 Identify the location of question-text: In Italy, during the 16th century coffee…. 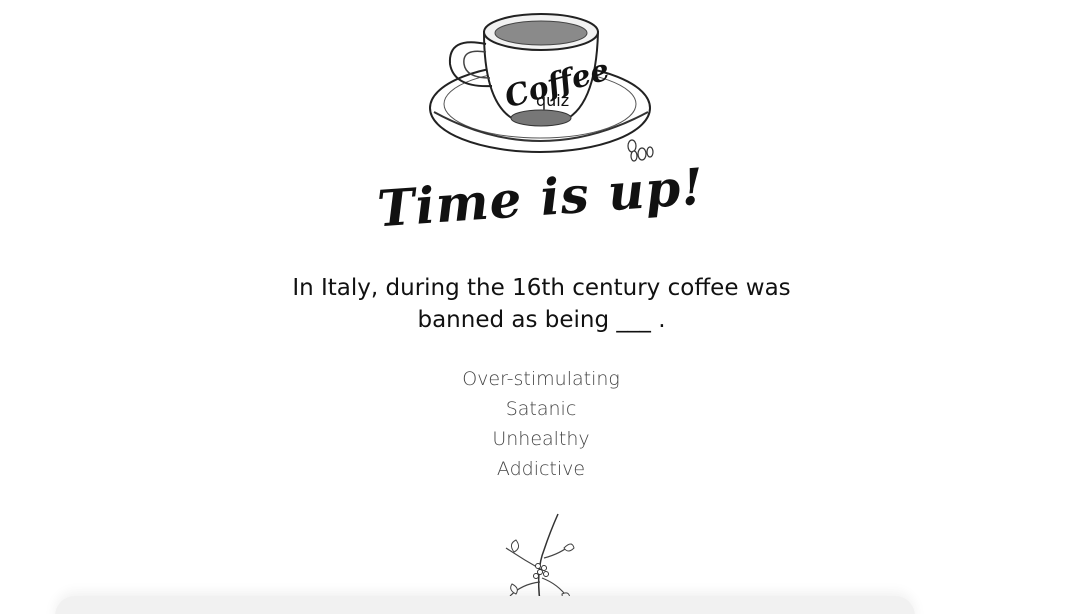
(541, 304).